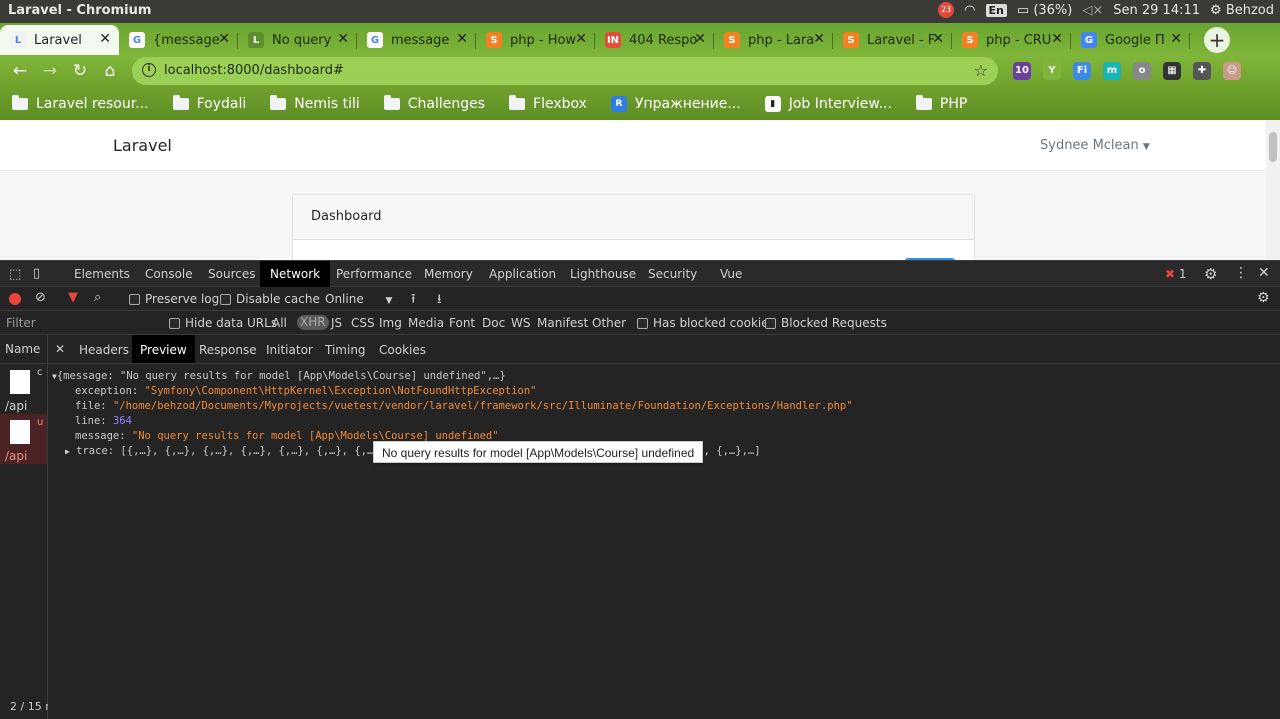 The image size is (1280, 719). I want to click on bookmark-item: Flexbox, so click(548, 103).